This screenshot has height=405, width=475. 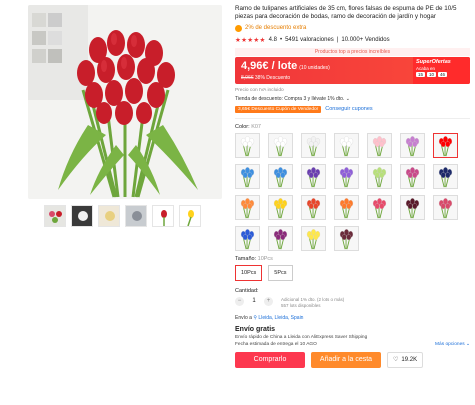 What do you see at coordinates (365, 39) in the screenshot?
I see `sold-count: 10.000+ Vendidos` at bounding box center [365, 39].